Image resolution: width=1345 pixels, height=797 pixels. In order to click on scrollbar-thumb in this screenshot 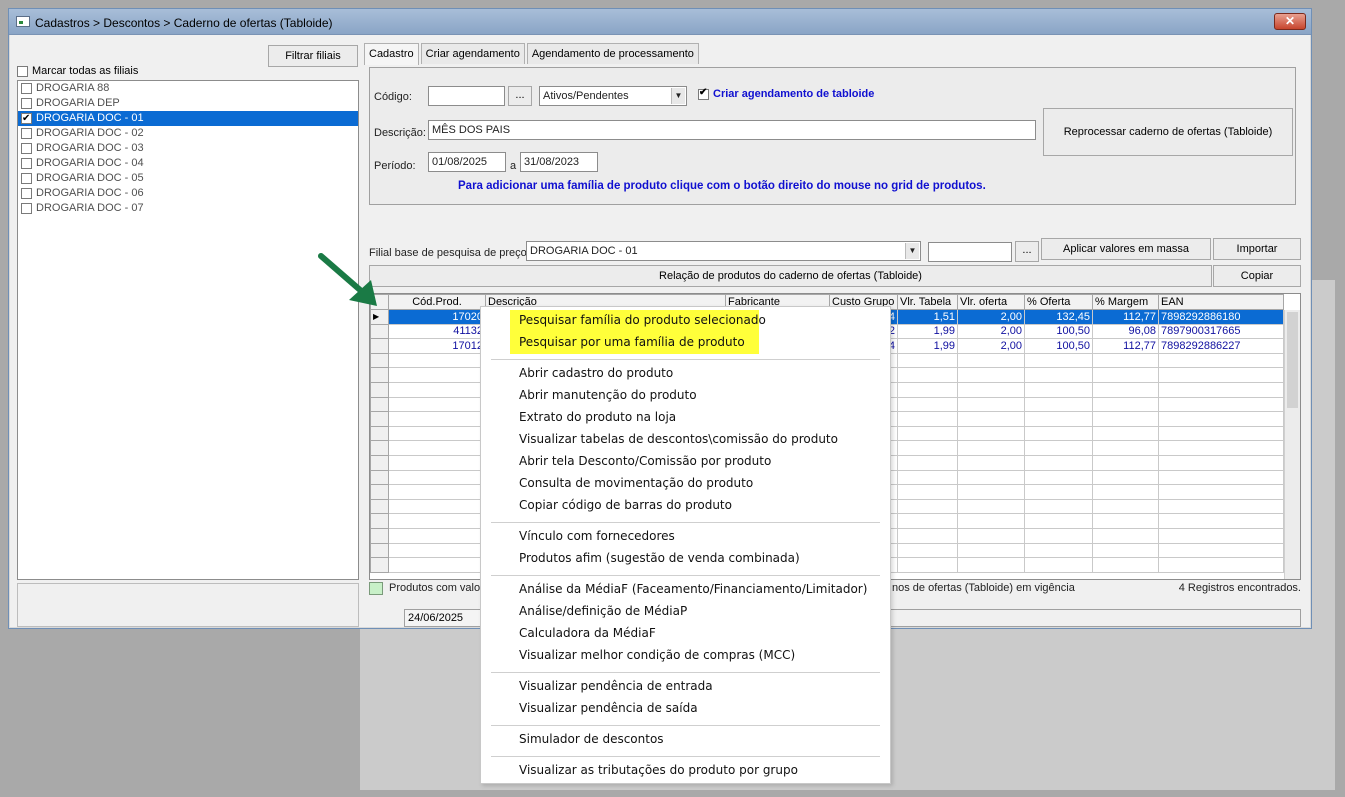, I will do `click(1292, 360)`.